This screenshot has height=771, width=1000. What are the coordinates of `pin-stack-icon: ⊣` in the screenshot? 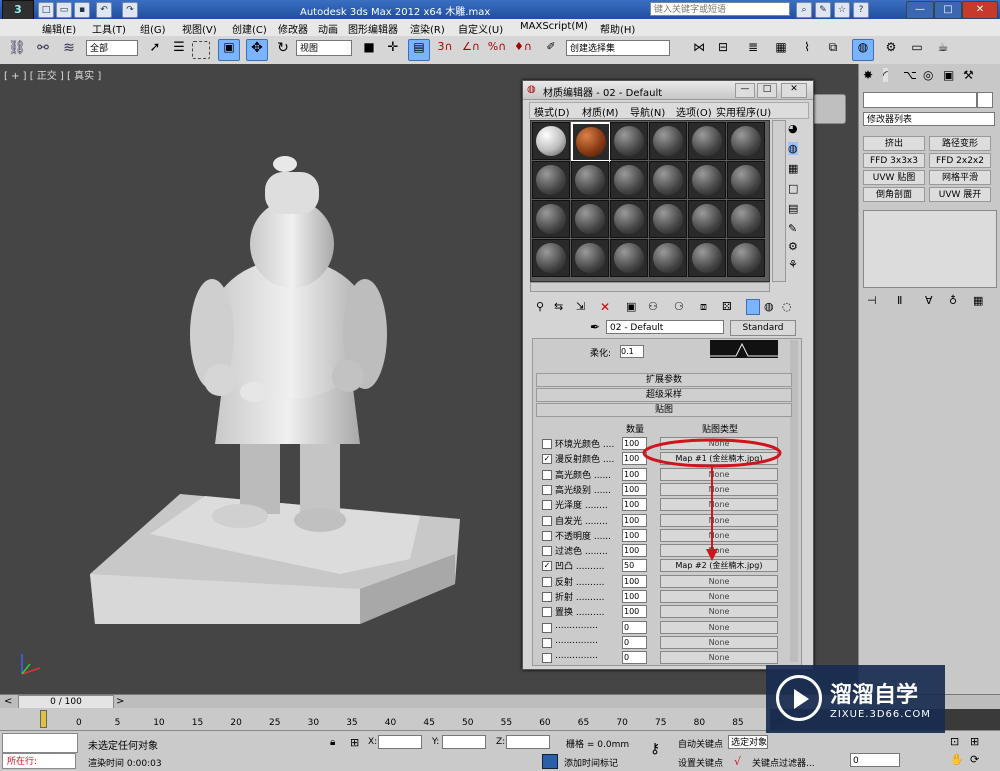 It's located at (872, 300).